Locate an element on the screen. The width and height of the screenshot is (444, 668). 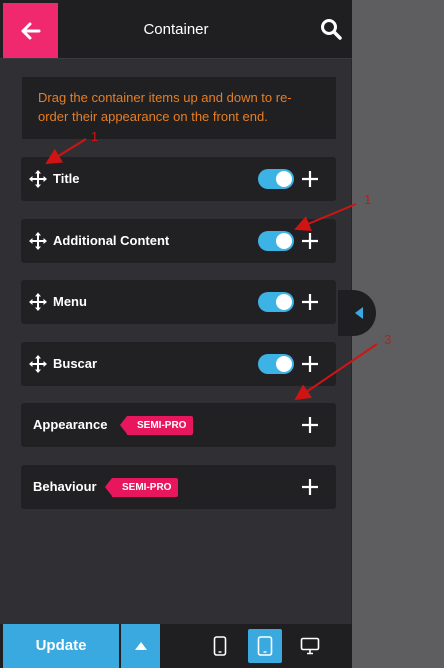
container-item-title: Title is located at coordinates (178, 179).